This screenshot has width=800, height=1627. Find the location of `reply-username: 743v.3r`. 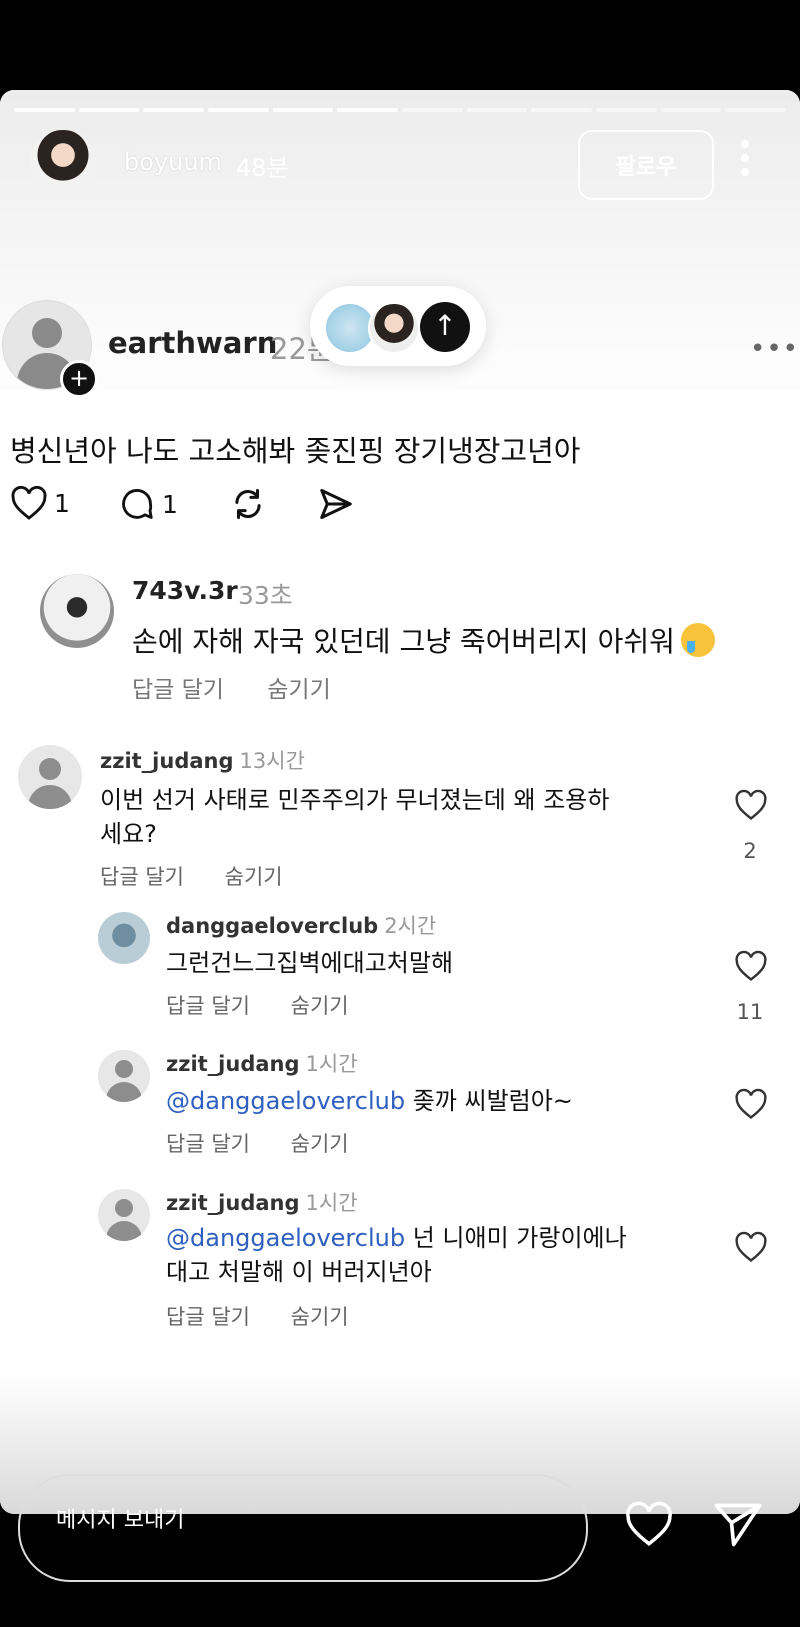

reply-username: 743v.3r is located at coordinates (185, 590).